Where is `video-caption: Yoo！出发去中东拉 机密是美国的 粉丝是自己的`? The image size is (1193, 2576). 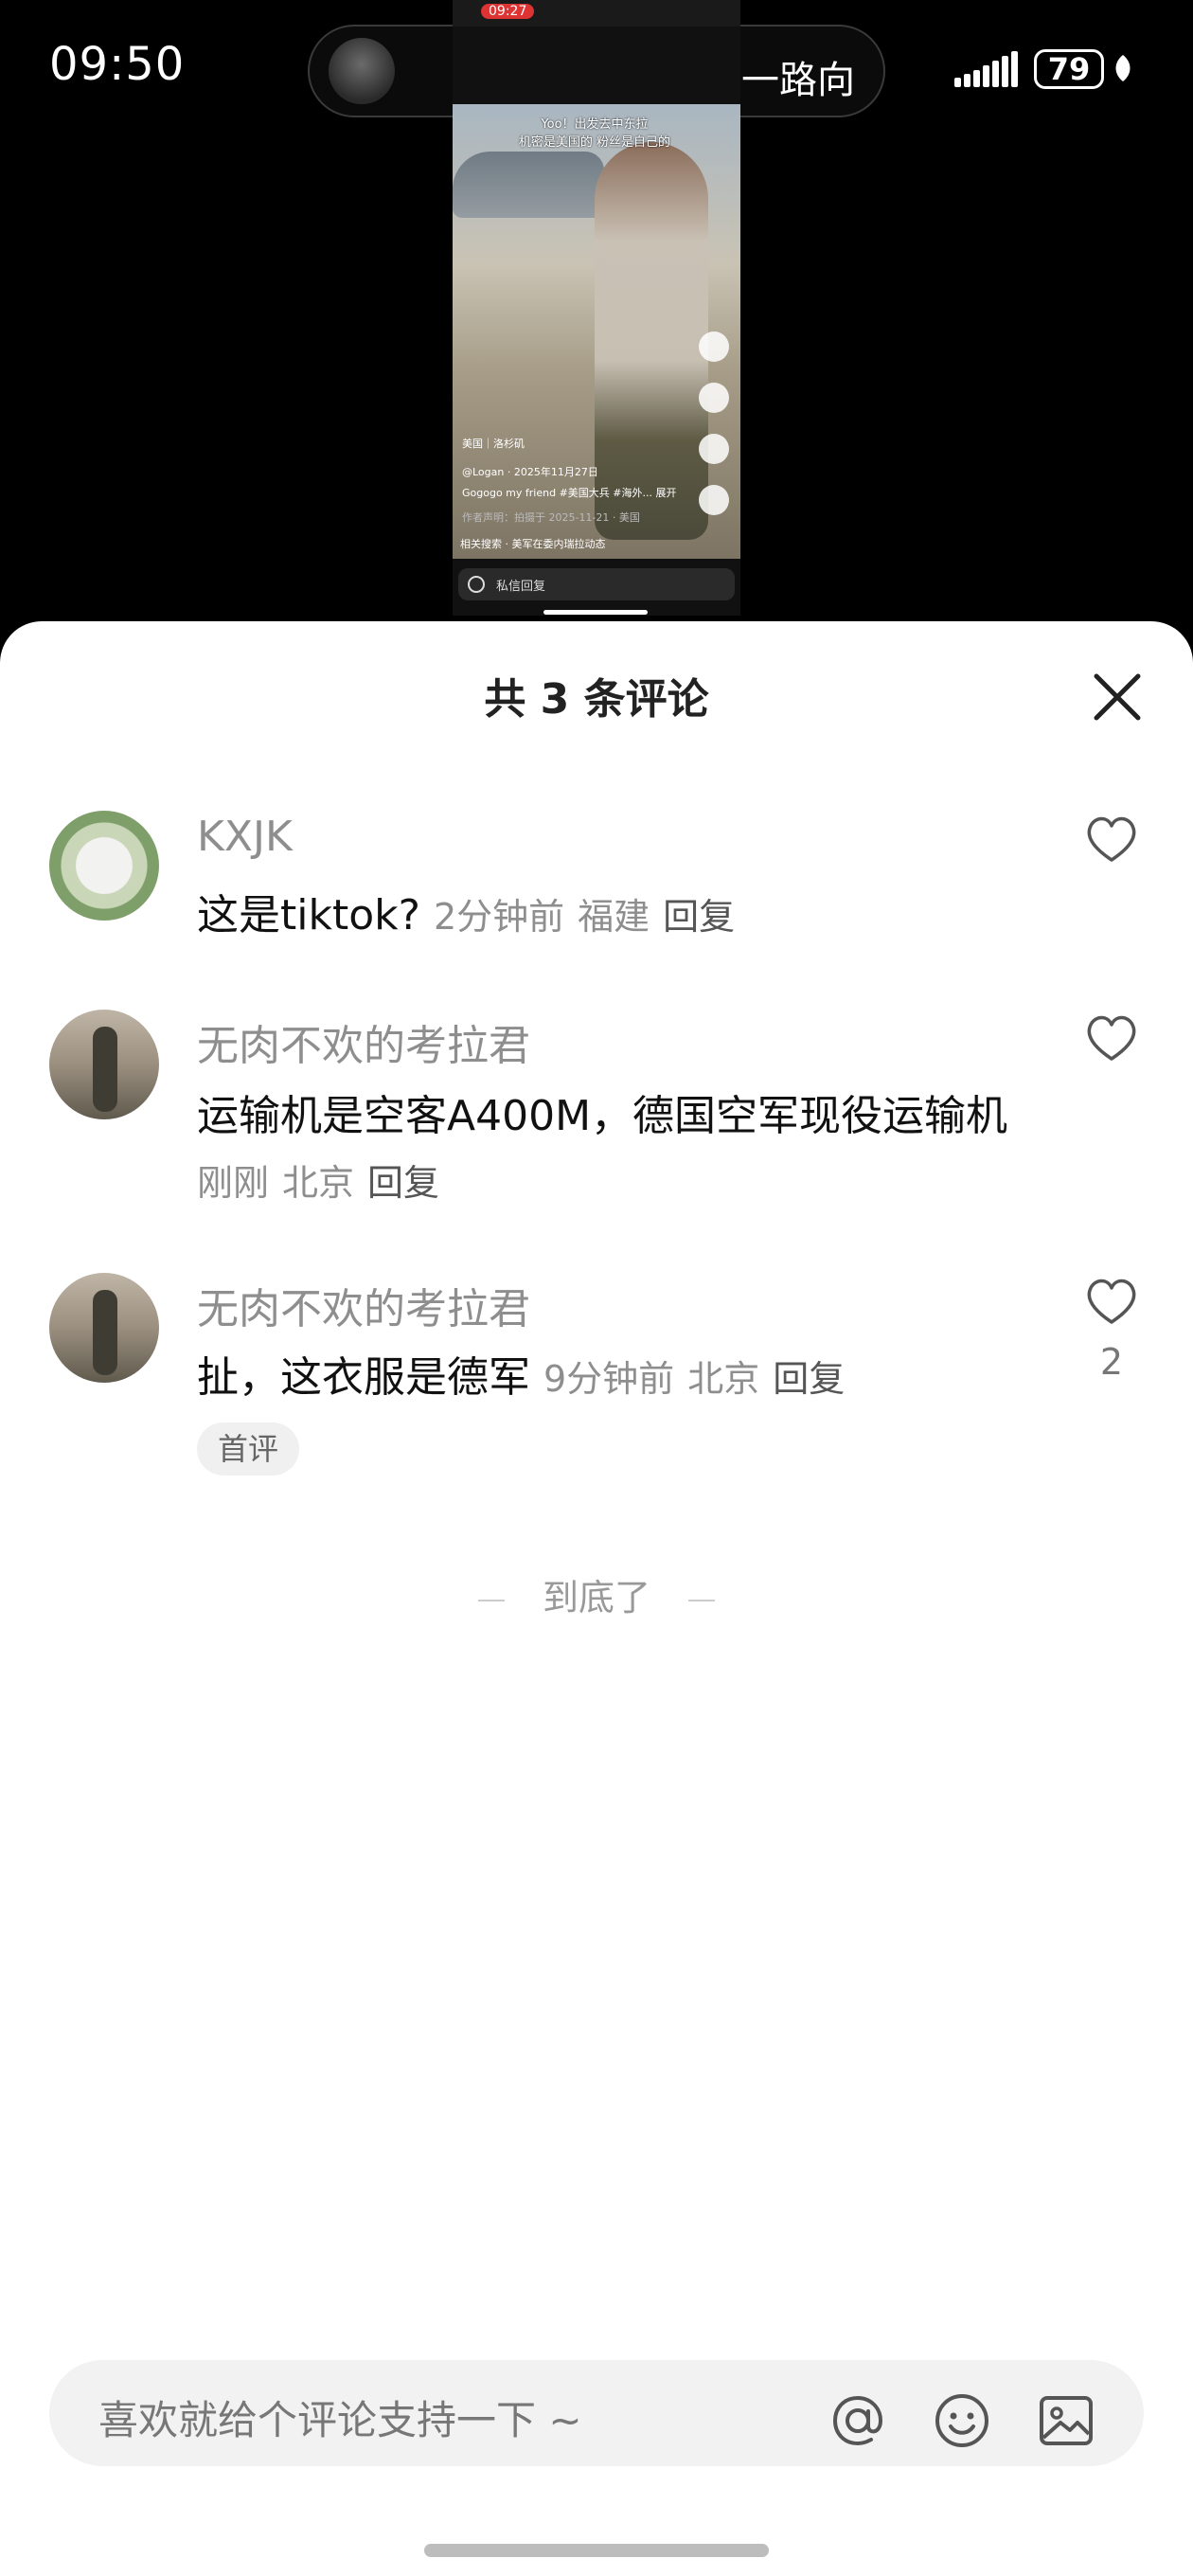 video-caption: Yoo！出发去中东拉 机密是美国的 粉丝是自己的 is located at coordinates (594, 132).